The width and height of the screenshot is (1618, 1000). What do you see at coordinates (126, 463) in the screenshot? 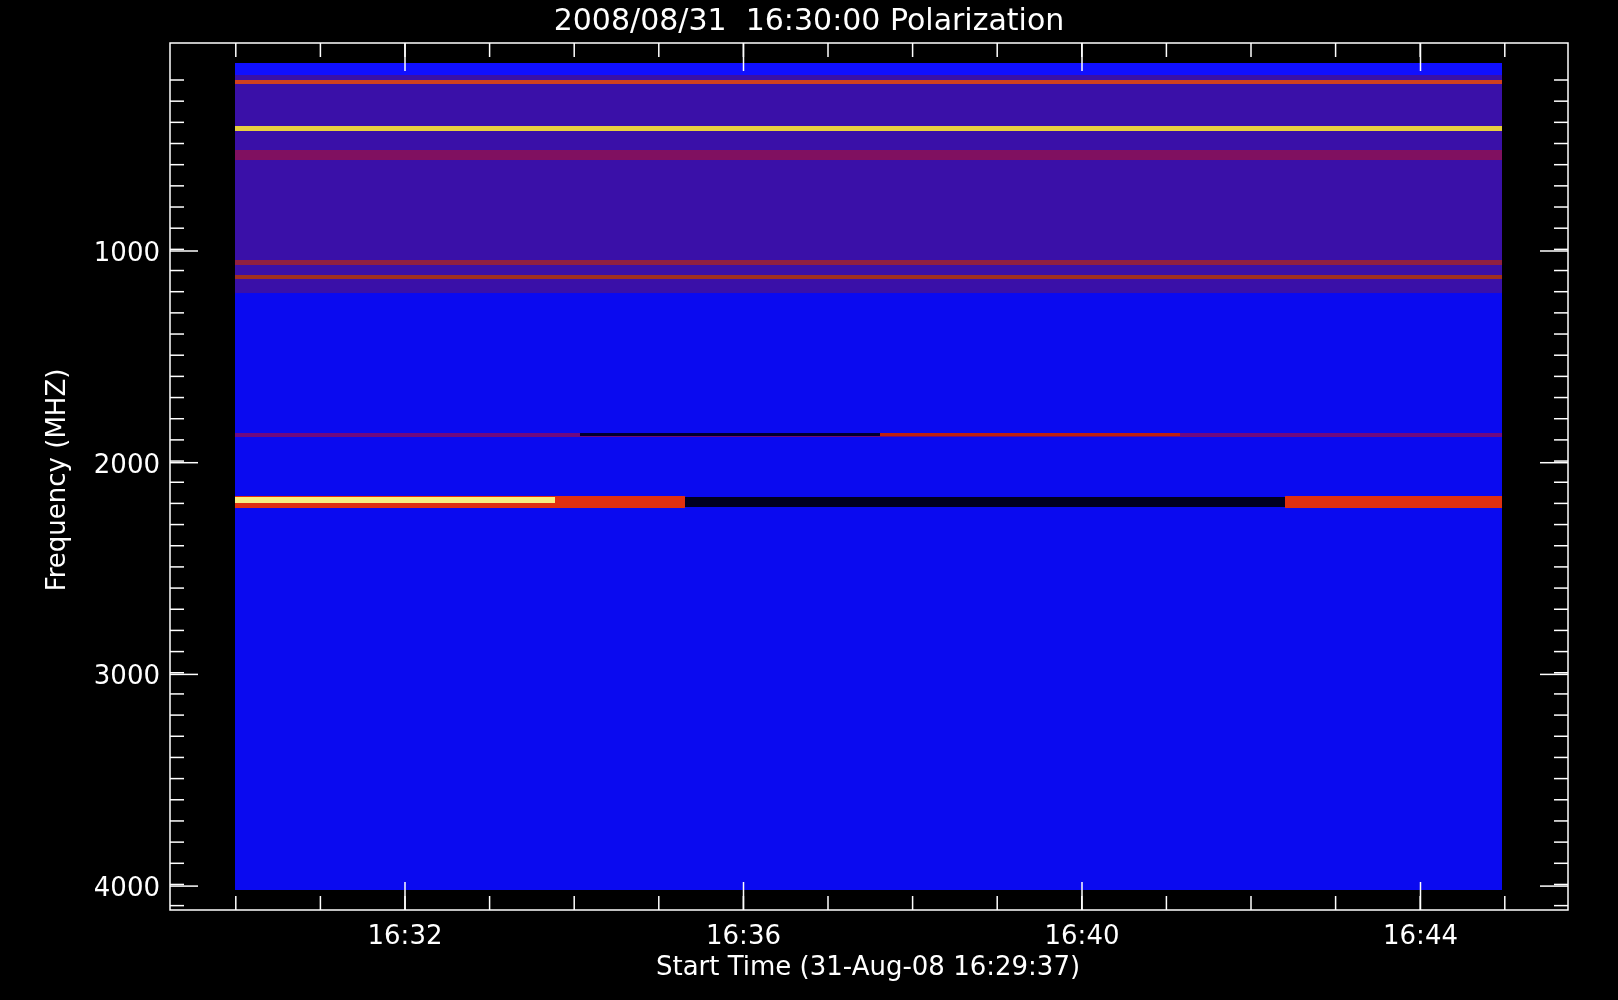
I see `y-tick-label: 2000` at bounding box center [126, 463].